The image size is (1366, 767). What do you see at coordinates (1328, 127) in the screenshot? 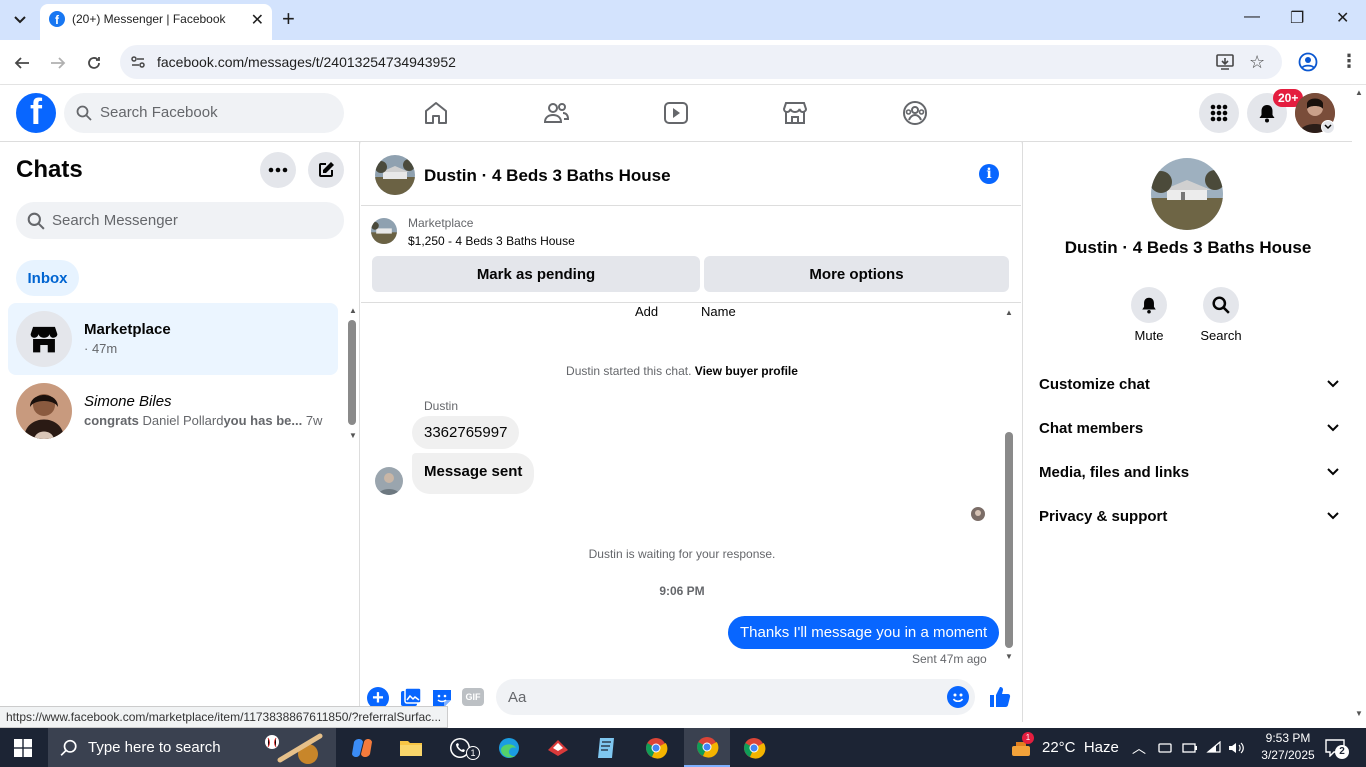
I see `account-chevron-icon` at bounding box center [1328, 127].